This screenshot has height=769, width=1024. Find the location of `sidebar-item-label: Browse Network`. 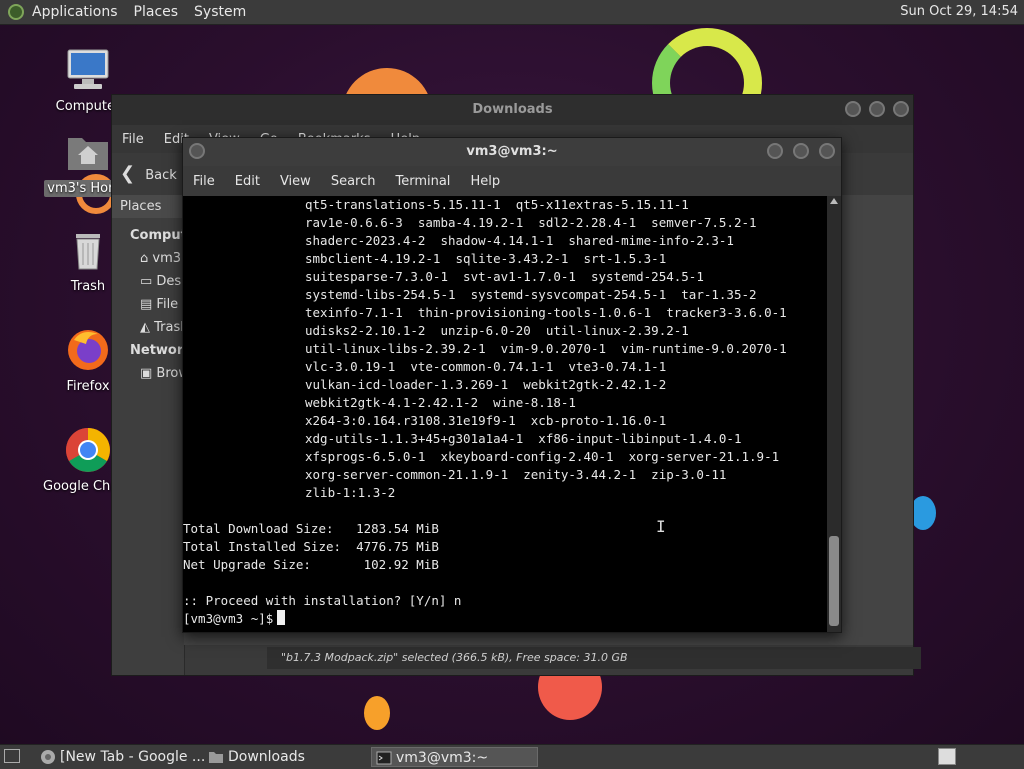

sidebar-item-label: Browse Network is located at coordinates (170, 373).